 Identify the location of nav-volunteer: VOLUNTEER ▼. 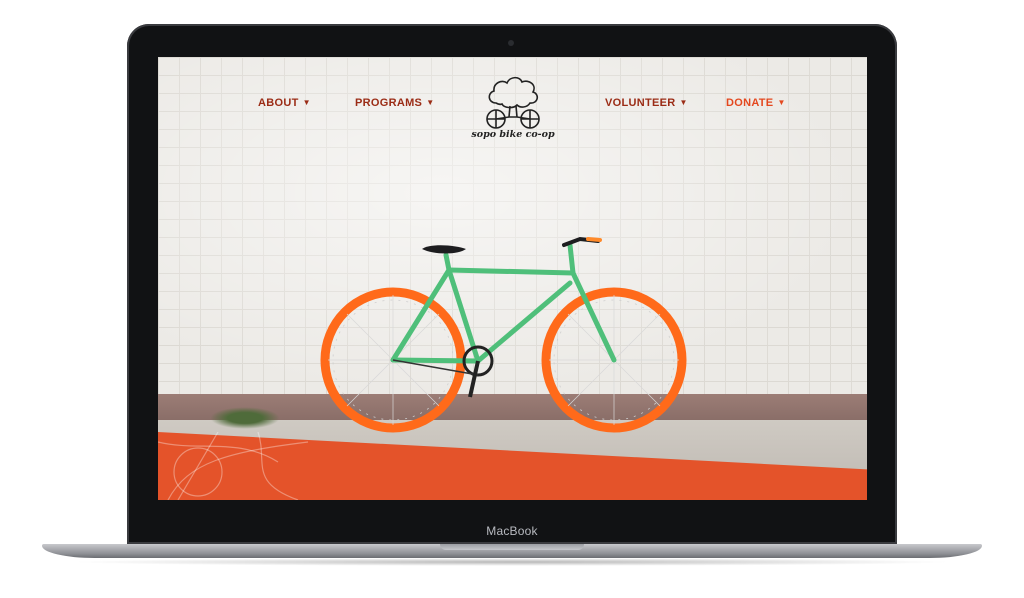
(646, 103).